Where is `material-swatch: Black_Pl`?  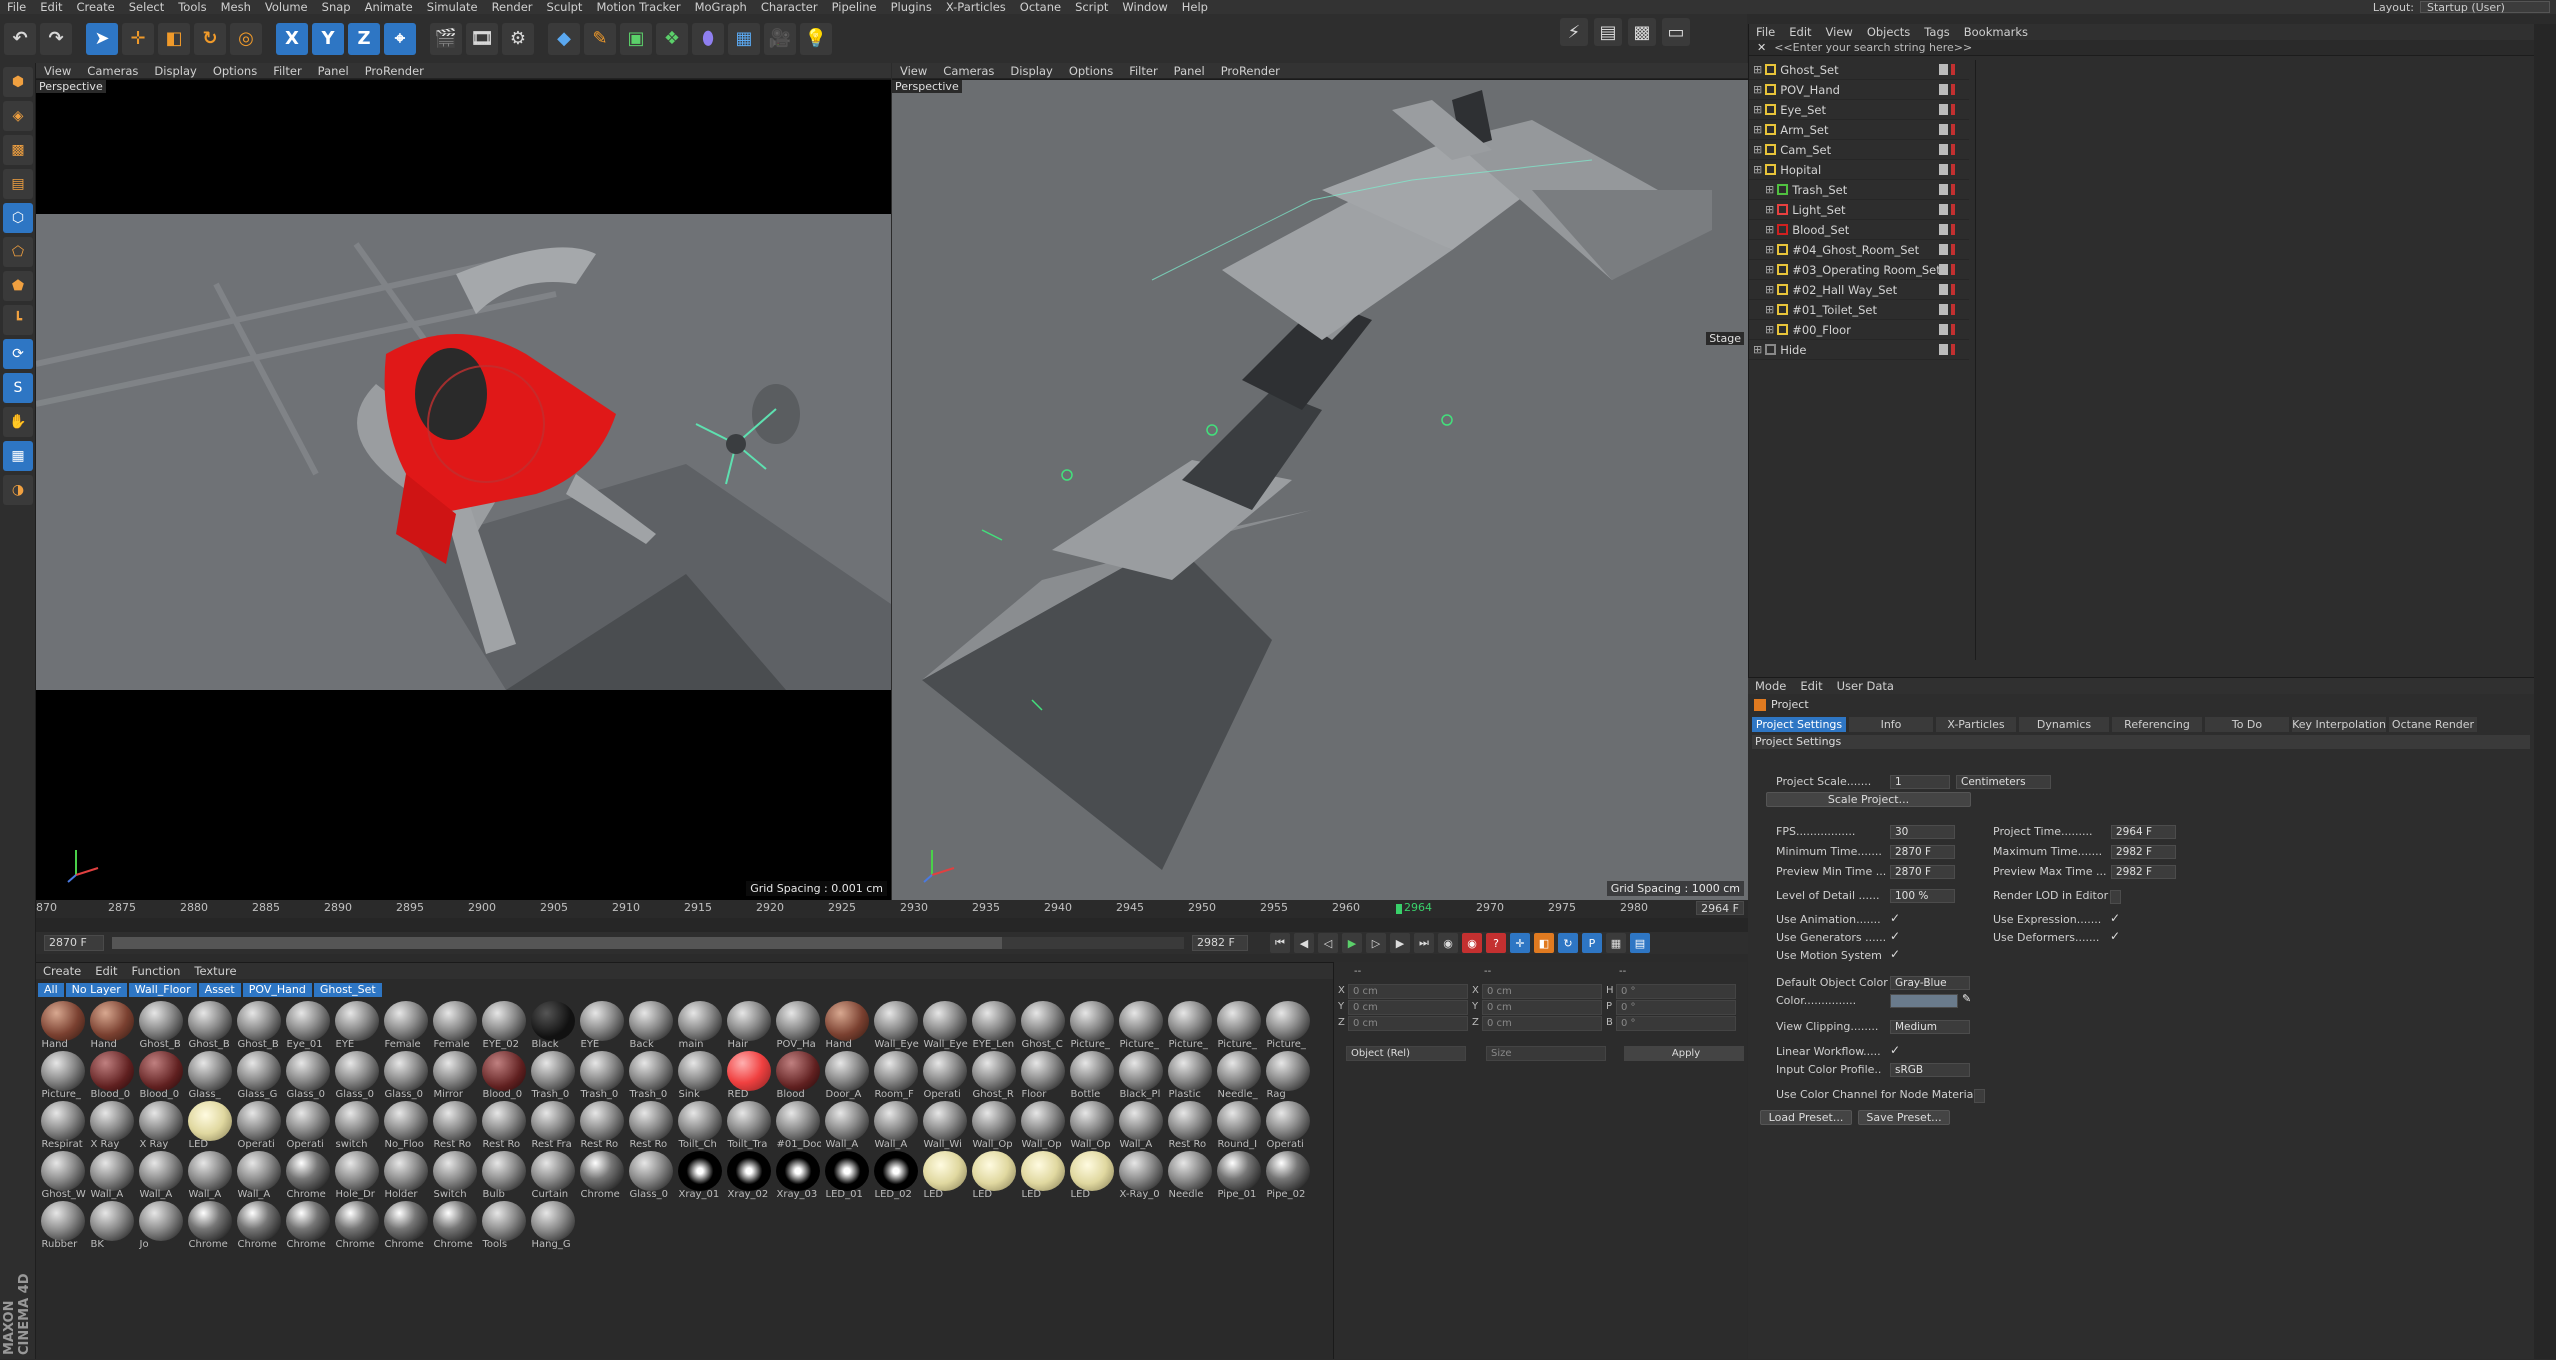 material-swatch: Black_Pl is located at coordinates (1140, 1076).